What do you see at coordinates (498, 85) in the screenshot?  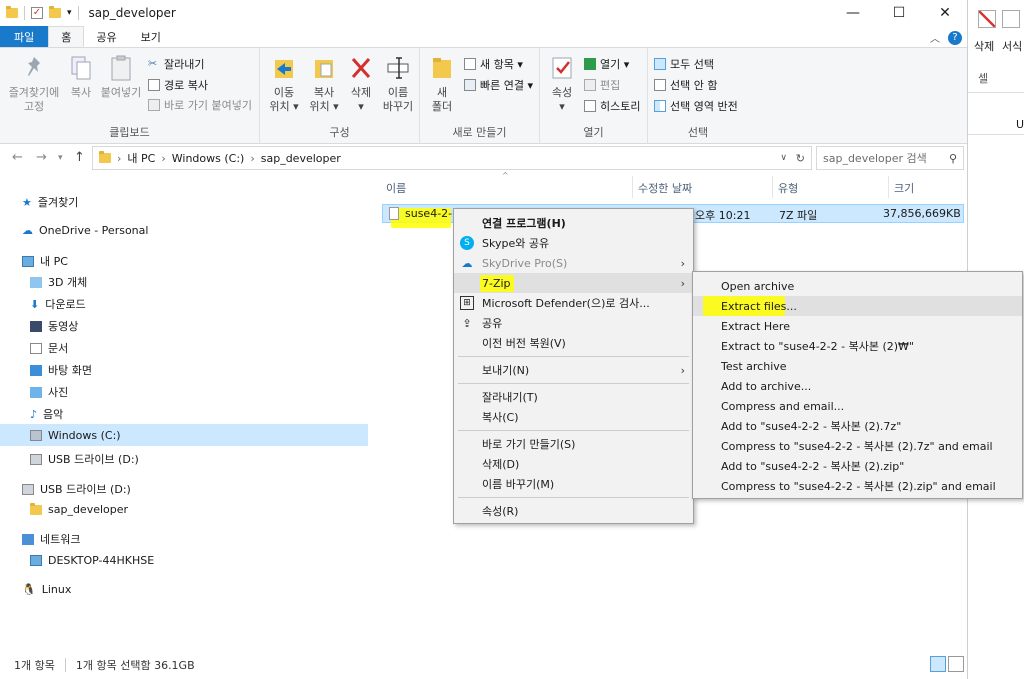 I see `easy-access-button: 빠른 연결 ▾` at bounding box center [498, 85].